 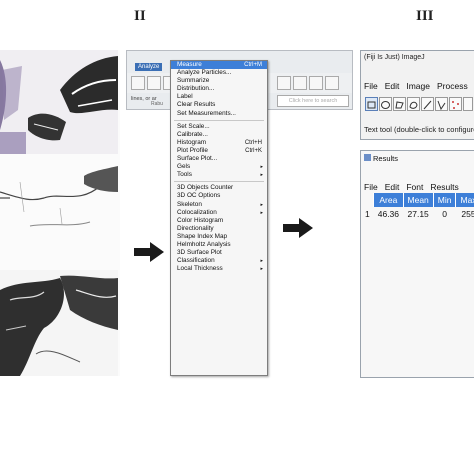 What do you see at coordinates (284, 83) in the screenshot?
I see `dropper-tool-icon` at bounding box center [284, 83].